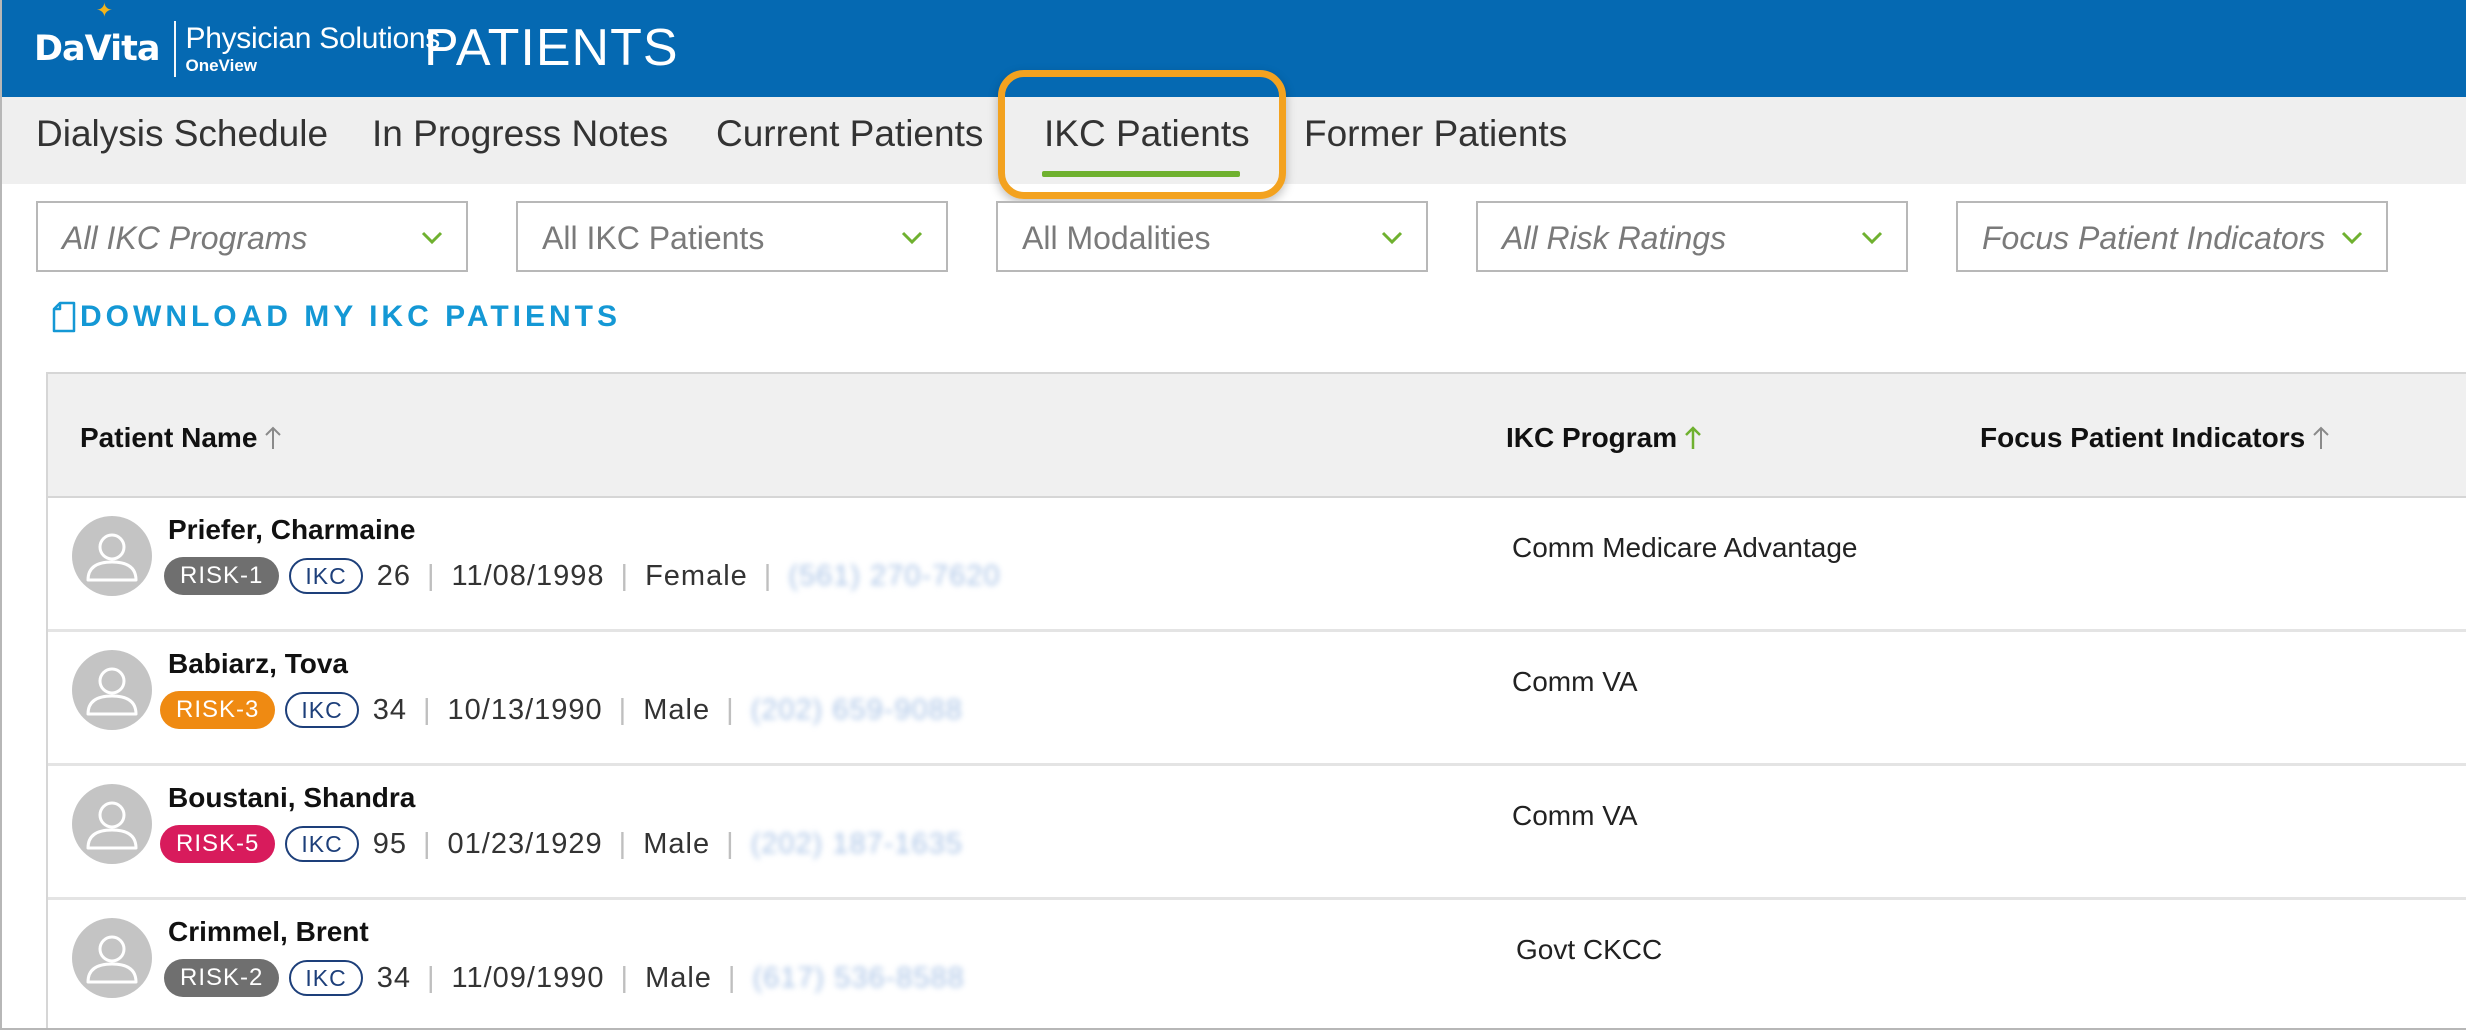 This screenshot has width=2466, height=1030. I want to click on patient-age: 26, so click(393, 575).